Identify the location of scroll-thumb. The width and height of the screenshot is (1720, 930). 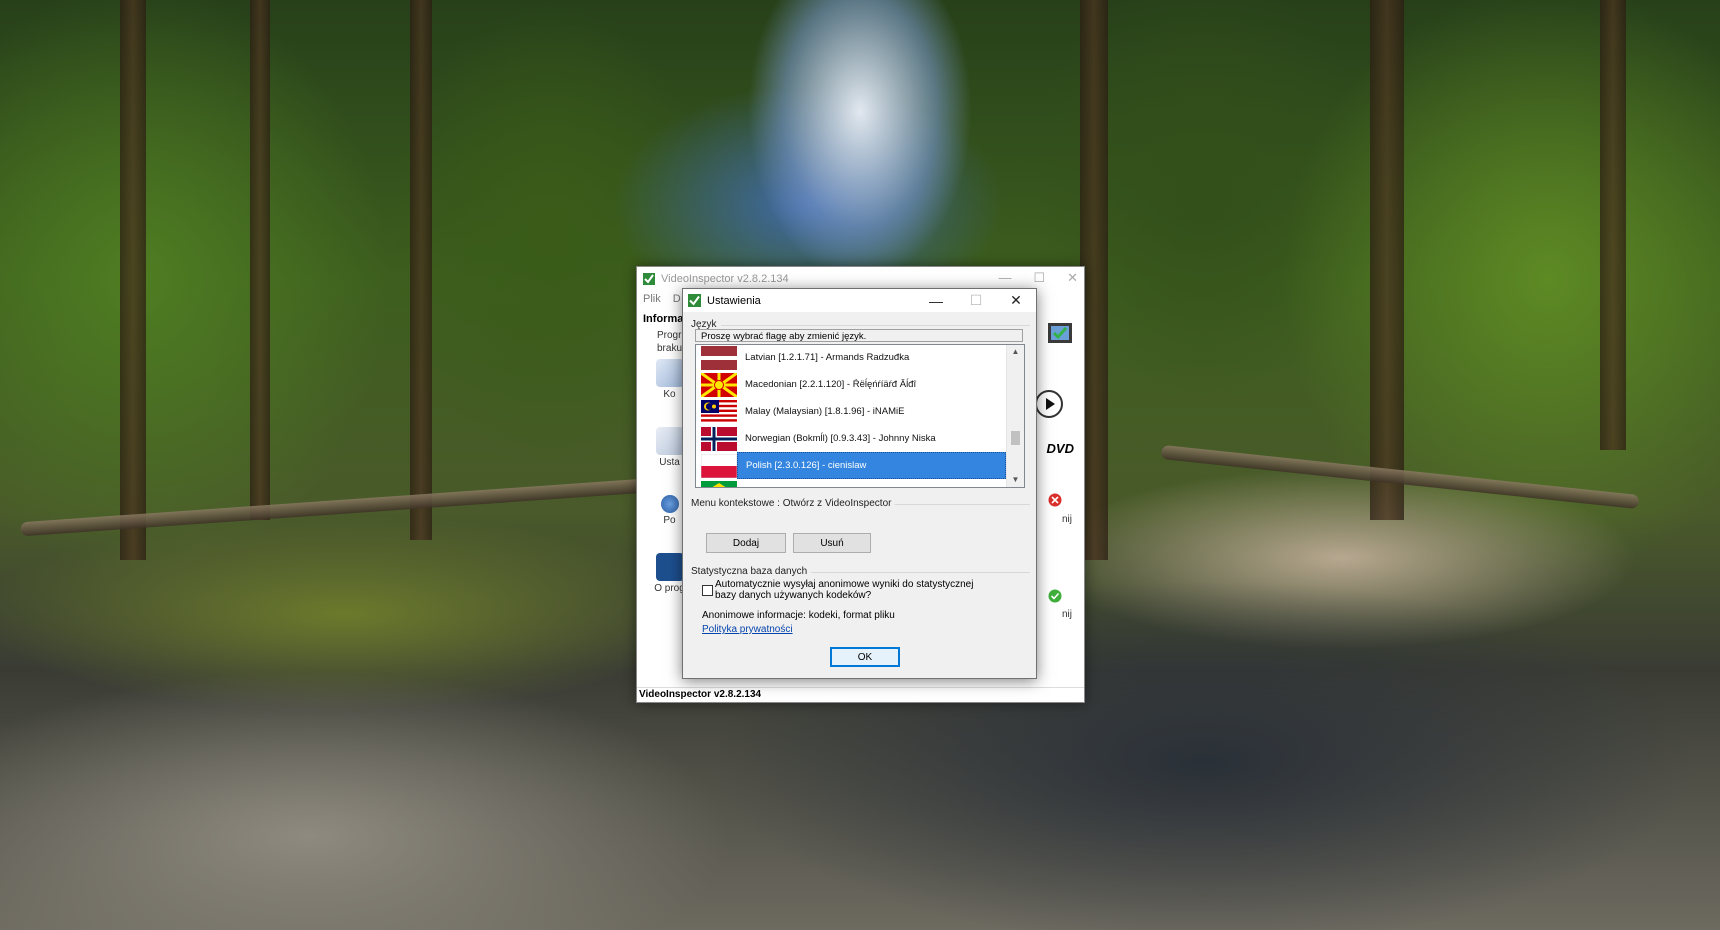
(1015, 438).